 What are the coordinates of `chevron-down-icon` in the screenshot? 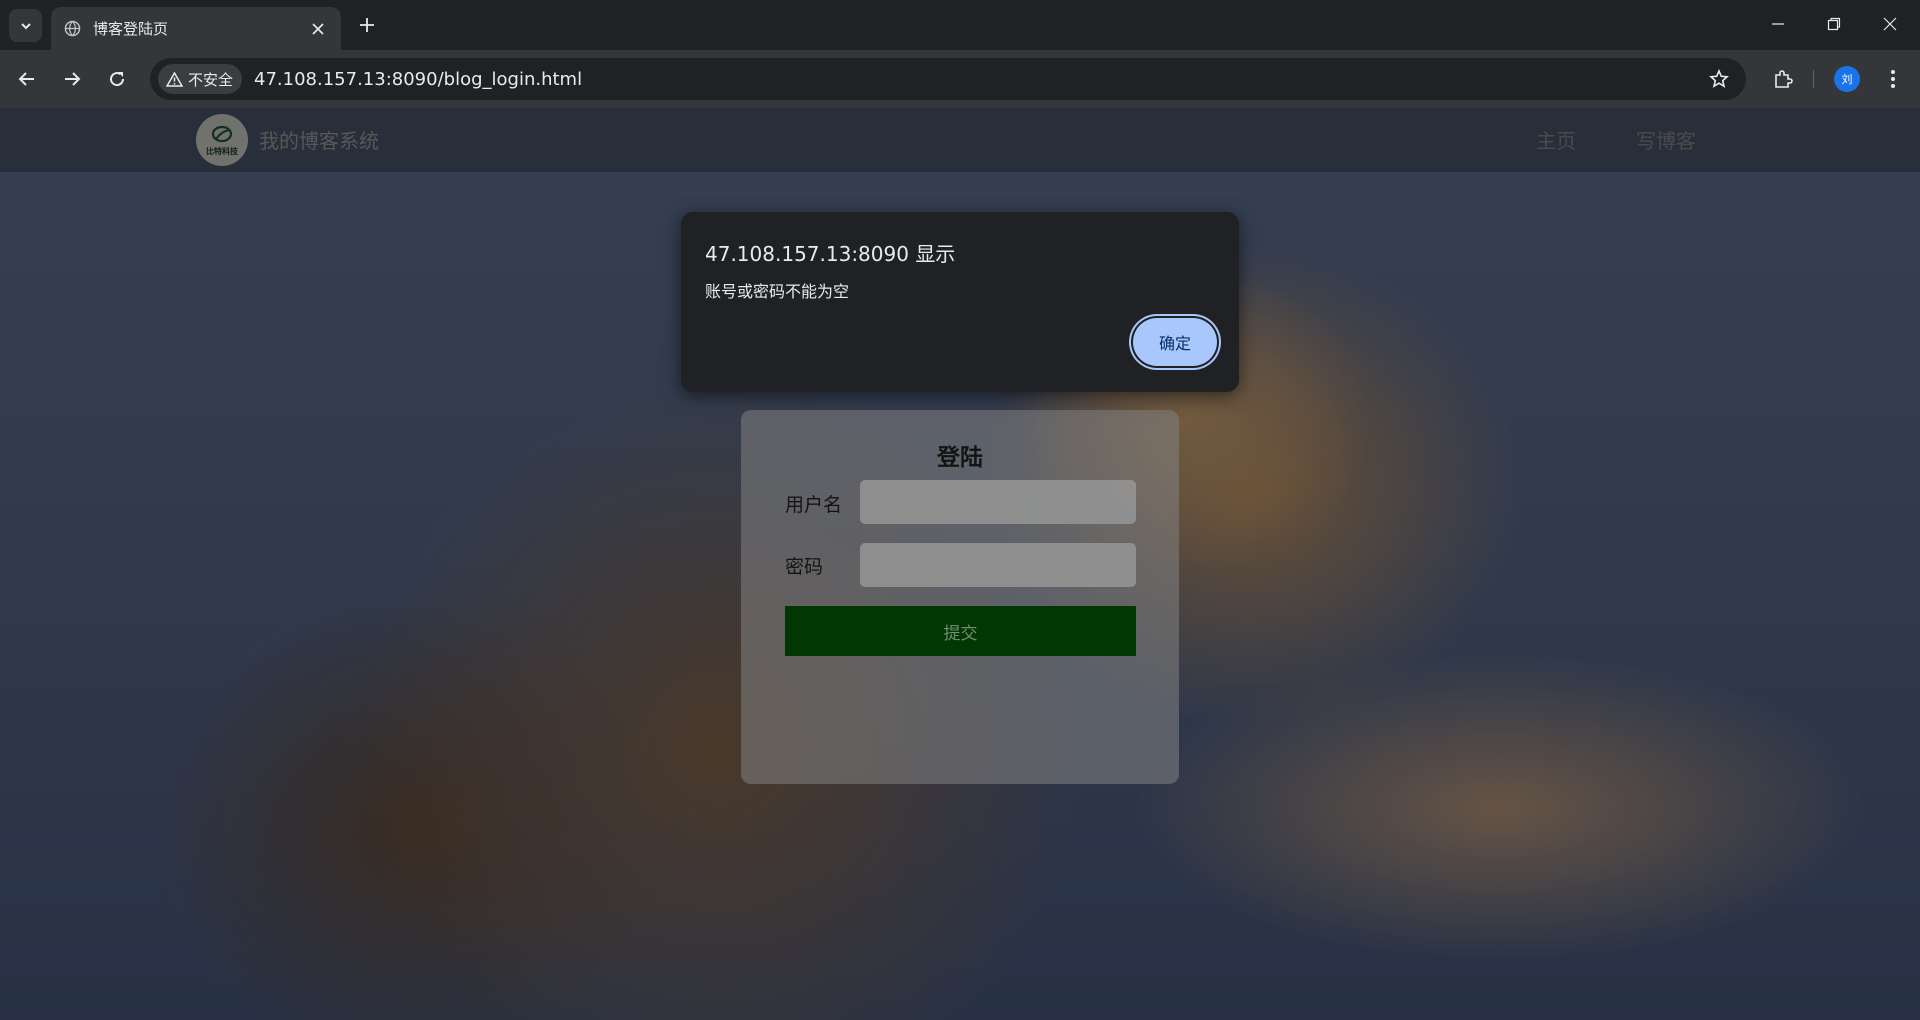 It's located at (25, 25).